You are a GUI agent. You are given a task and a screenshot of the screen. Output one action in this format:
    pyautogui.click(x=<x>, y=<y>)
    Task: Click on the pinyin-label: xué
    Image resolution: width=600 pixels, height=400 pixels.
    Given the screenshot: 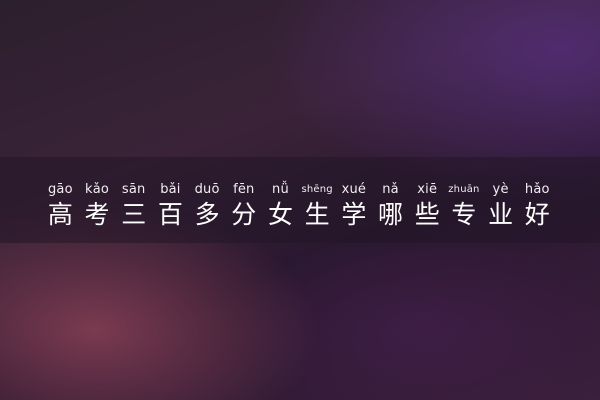 What is the action you would take?
    pyautogui.click(x=354, y=189)
    